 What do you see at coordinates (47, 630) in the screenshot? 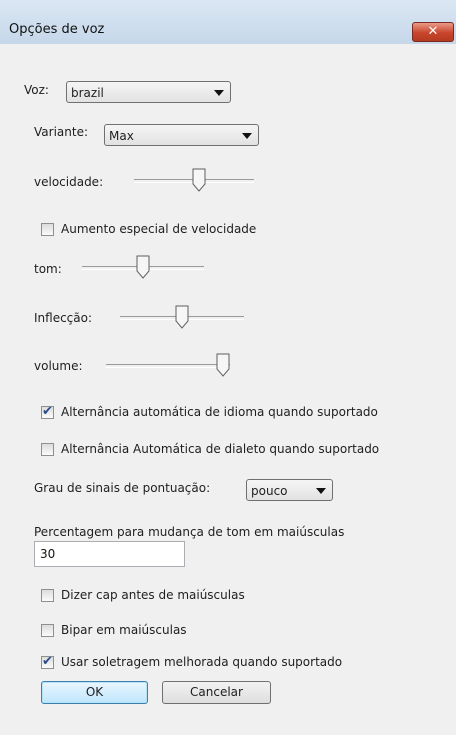
I see `beep-caps-checkbox` at bounding box center [47, 630].